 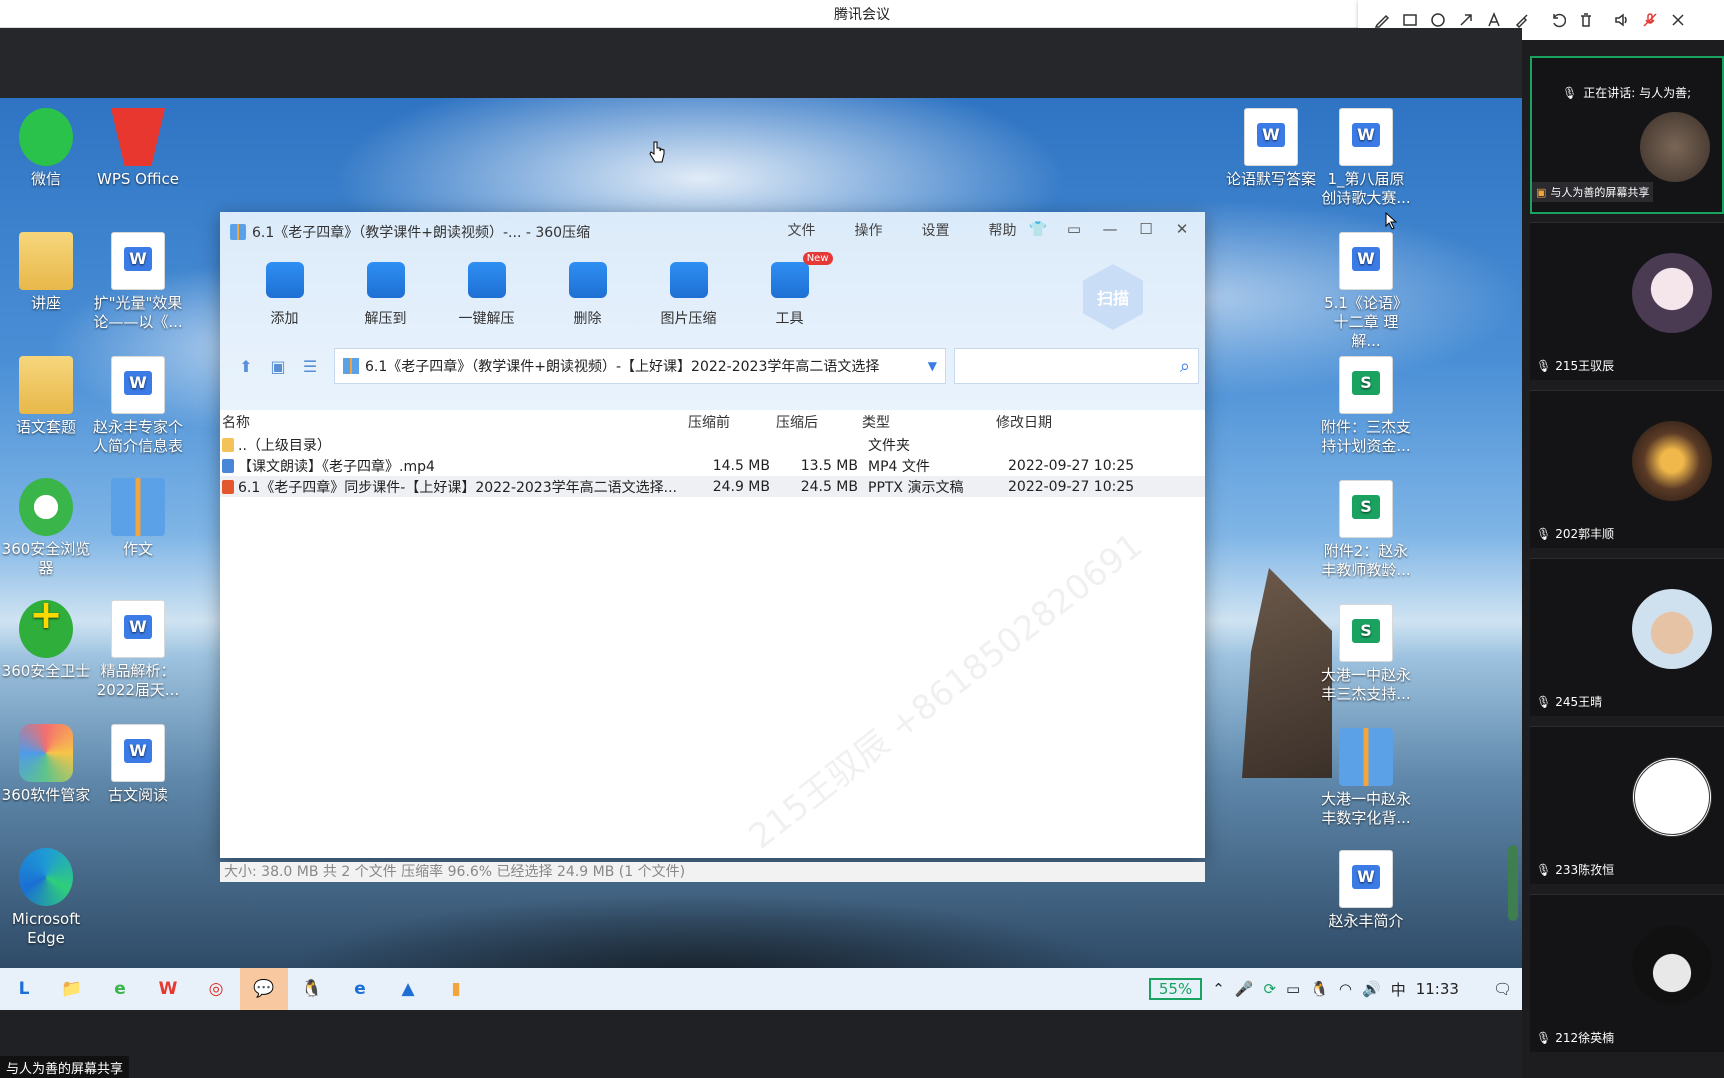 I want to click on doc-w-icon, so click(x=1271, y=137).